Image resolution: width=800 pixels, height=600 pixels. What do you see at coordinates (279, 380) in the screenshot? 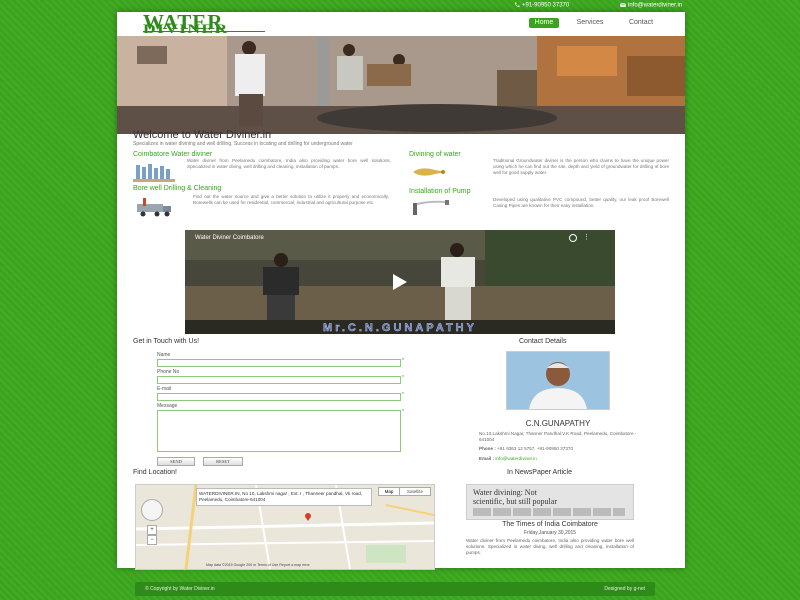
I see `phone-input` at bounding box center [279, 380].